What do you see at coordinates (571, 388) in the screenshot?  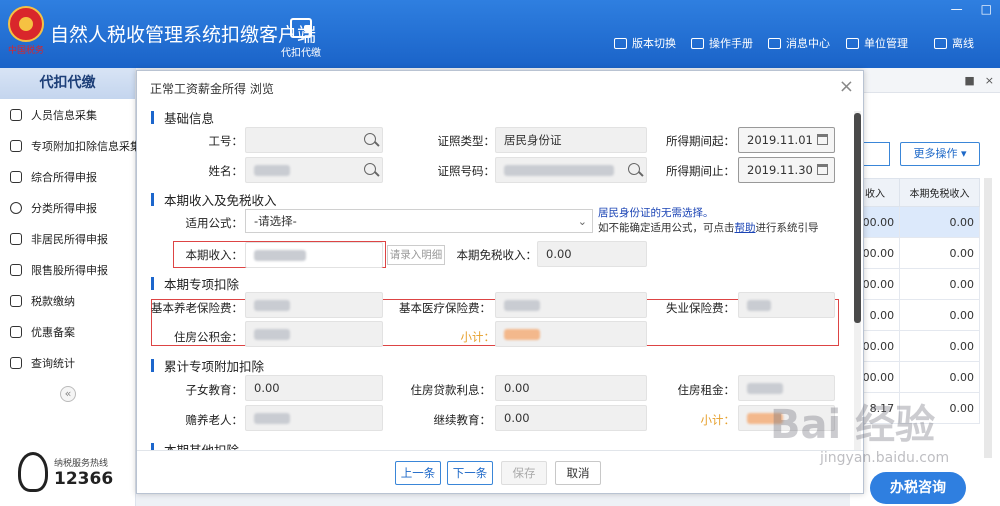 I see `loan-interest-field: 0.00` at bounding box center [571, 388].